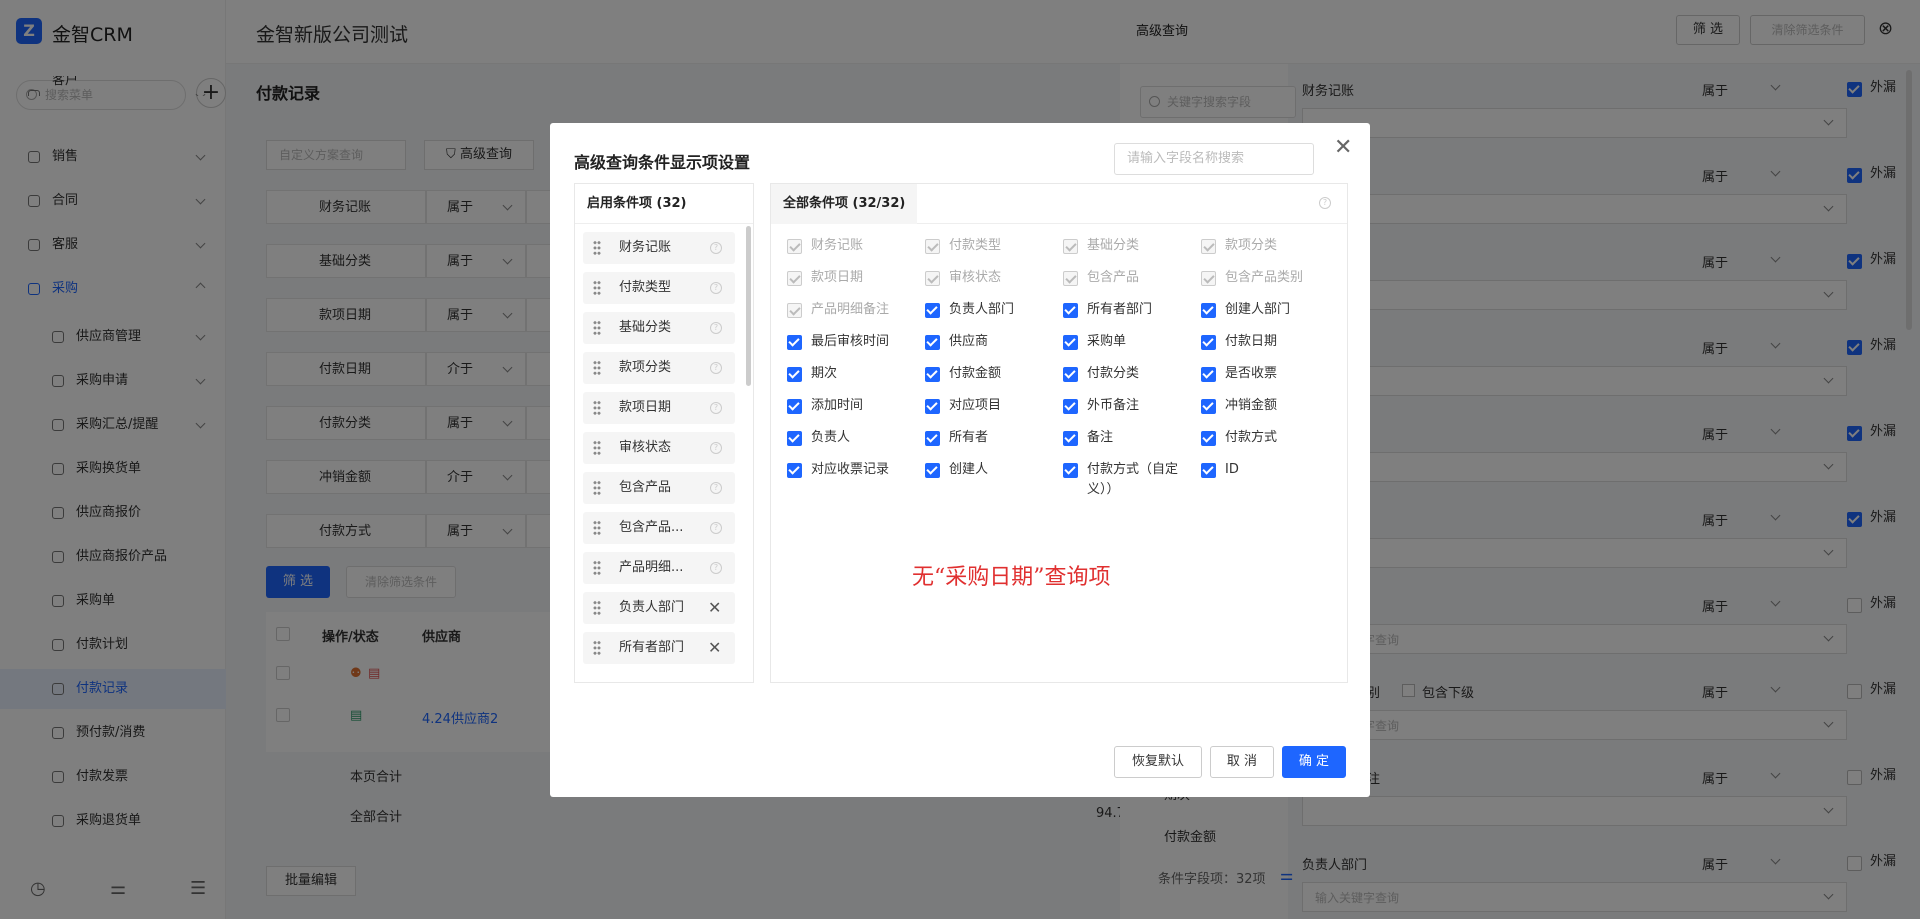  What do you see at coordinates (975, 373) in the screenshot?
I see `option-label: 付款金额` at bounding box center [975, 373].